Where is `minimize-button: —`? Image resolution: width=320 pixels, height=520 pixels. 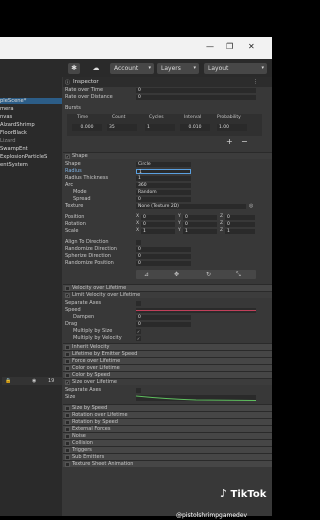 minimize-button: — is located at coordinates (210, 47).